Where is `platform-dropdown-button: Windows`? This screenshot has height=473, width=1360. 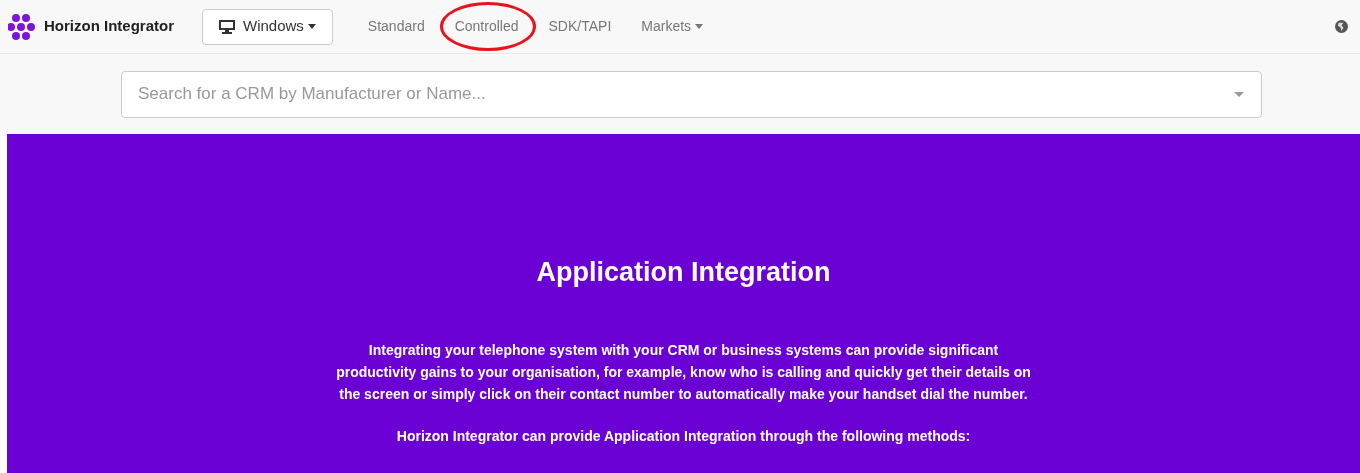
platform-dropdown-button: Windows is located at coordinates (267, 26).